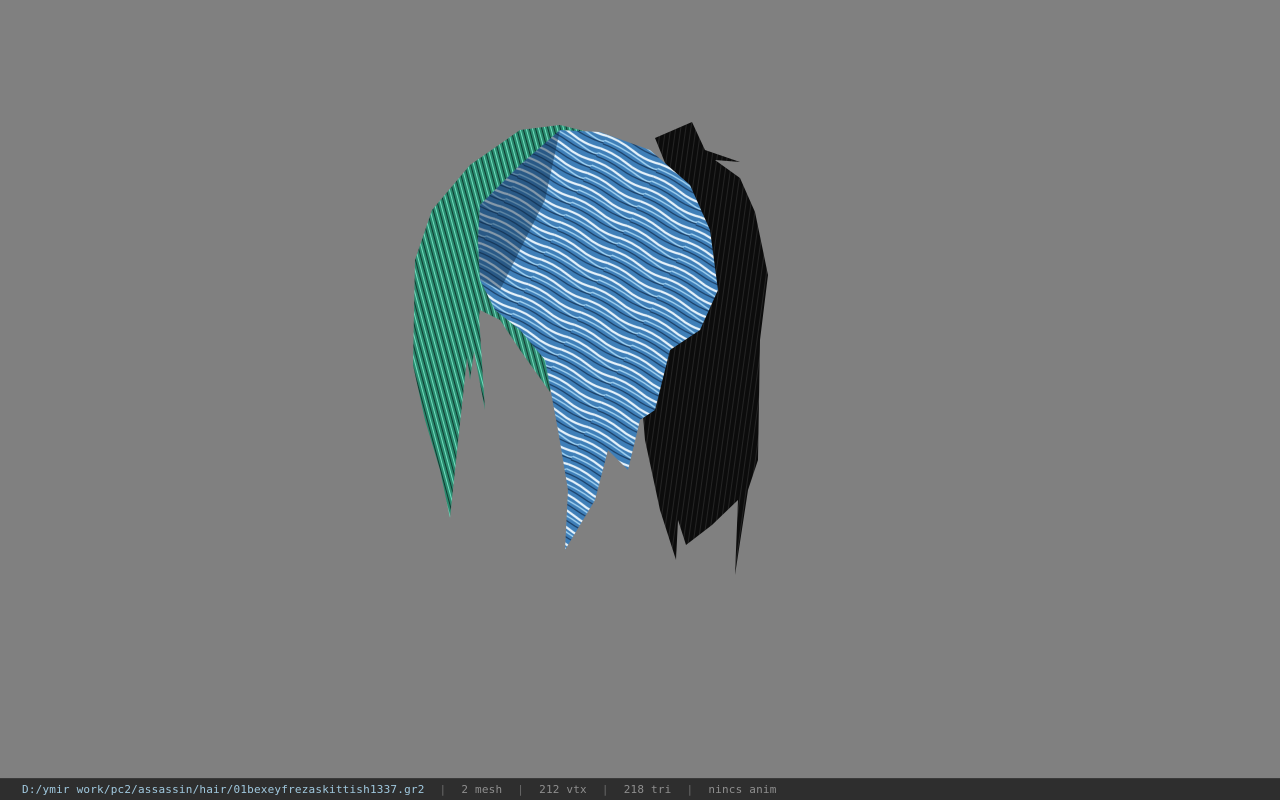  I want to click on mesh-count: 2 mesh, so click(482, 789).